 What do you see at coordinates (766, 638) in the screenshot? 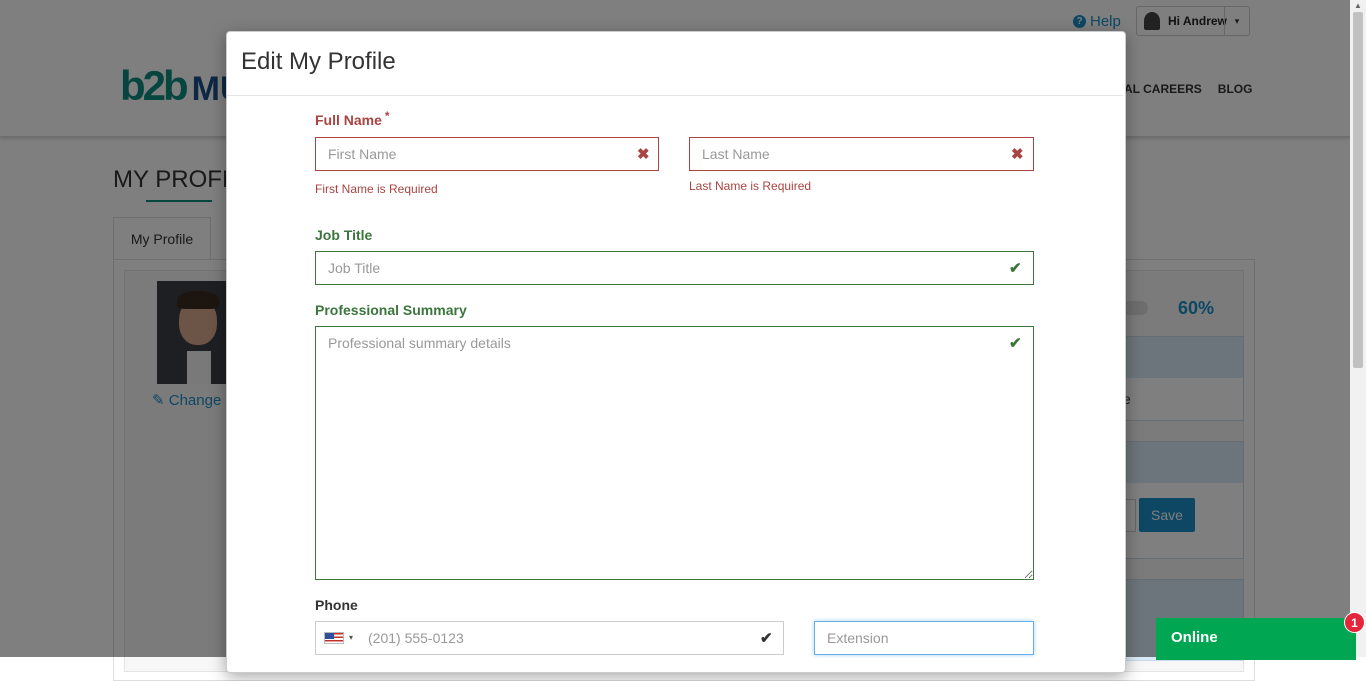
I see `phone-check-icon: ✔` at bounding box center [766, 638].